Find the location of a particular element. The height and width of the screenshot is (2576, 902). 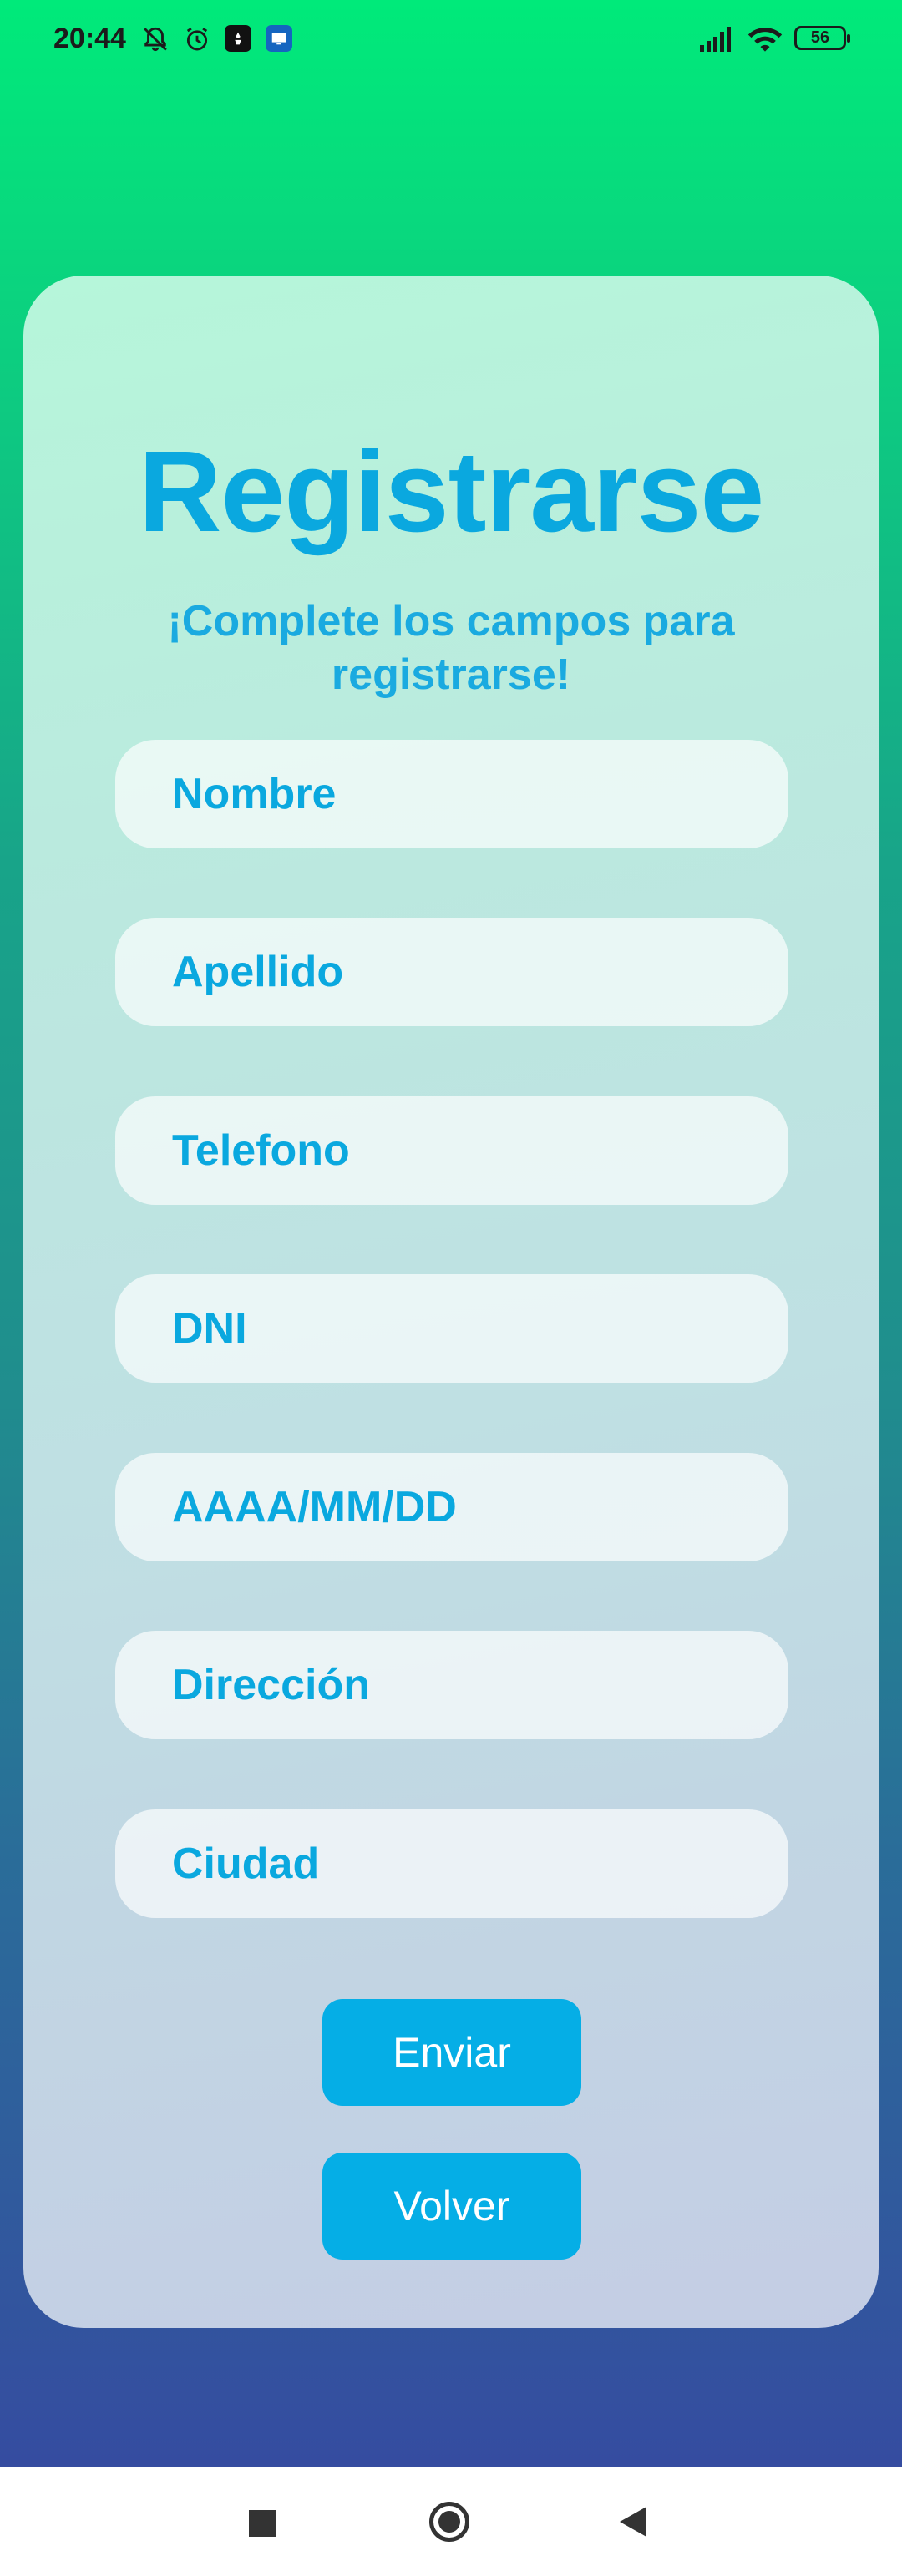

alarm-icon is located at coordinates (197, 39).